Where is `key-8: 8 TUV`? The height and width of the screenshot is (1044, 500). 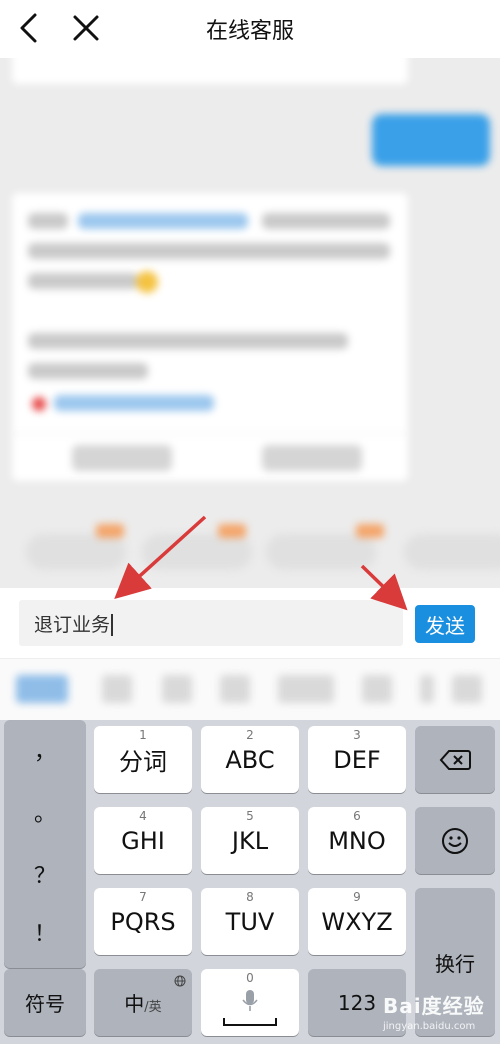 key-8: 8 TUV is located at coordinates (250, 921).